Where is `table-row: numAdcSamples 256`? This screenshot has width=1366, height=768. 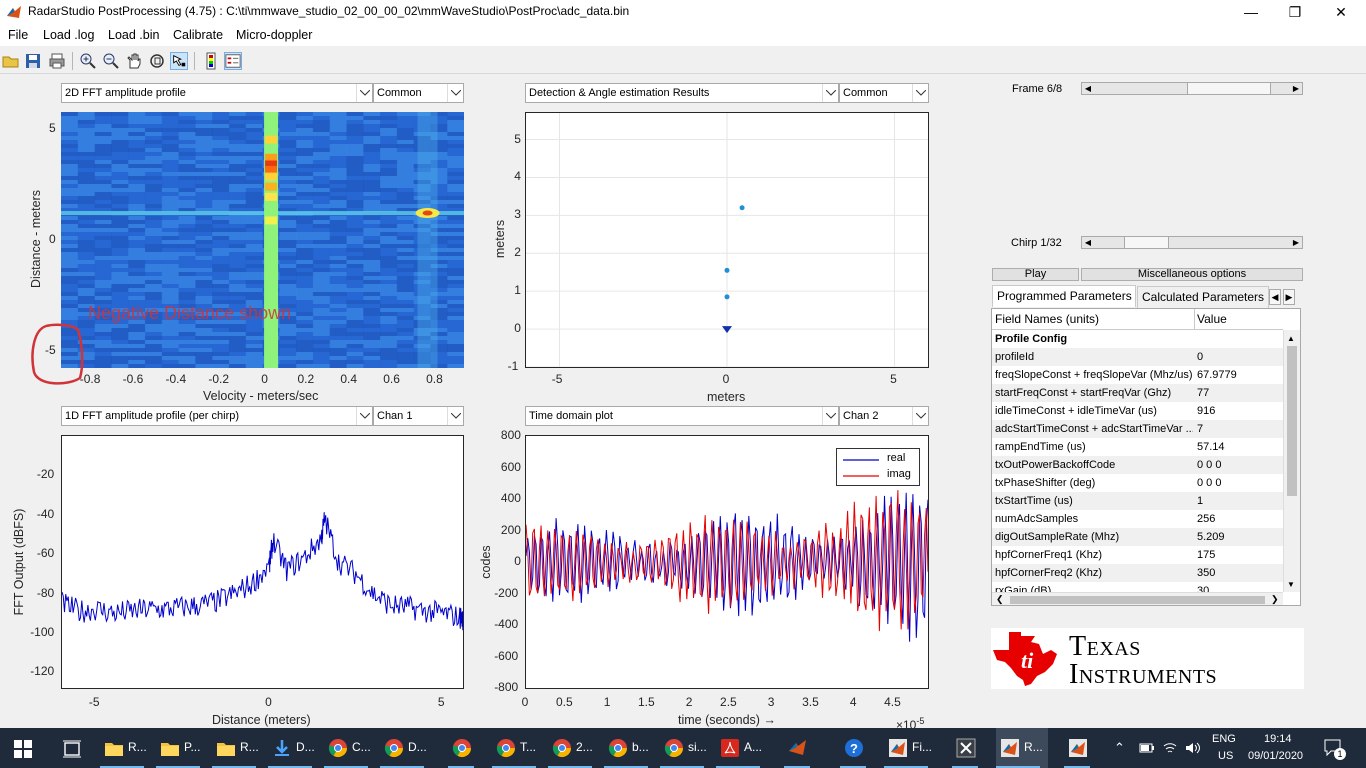
table-row: numAdcSamples 256 is located at coordinates (1137, 519).